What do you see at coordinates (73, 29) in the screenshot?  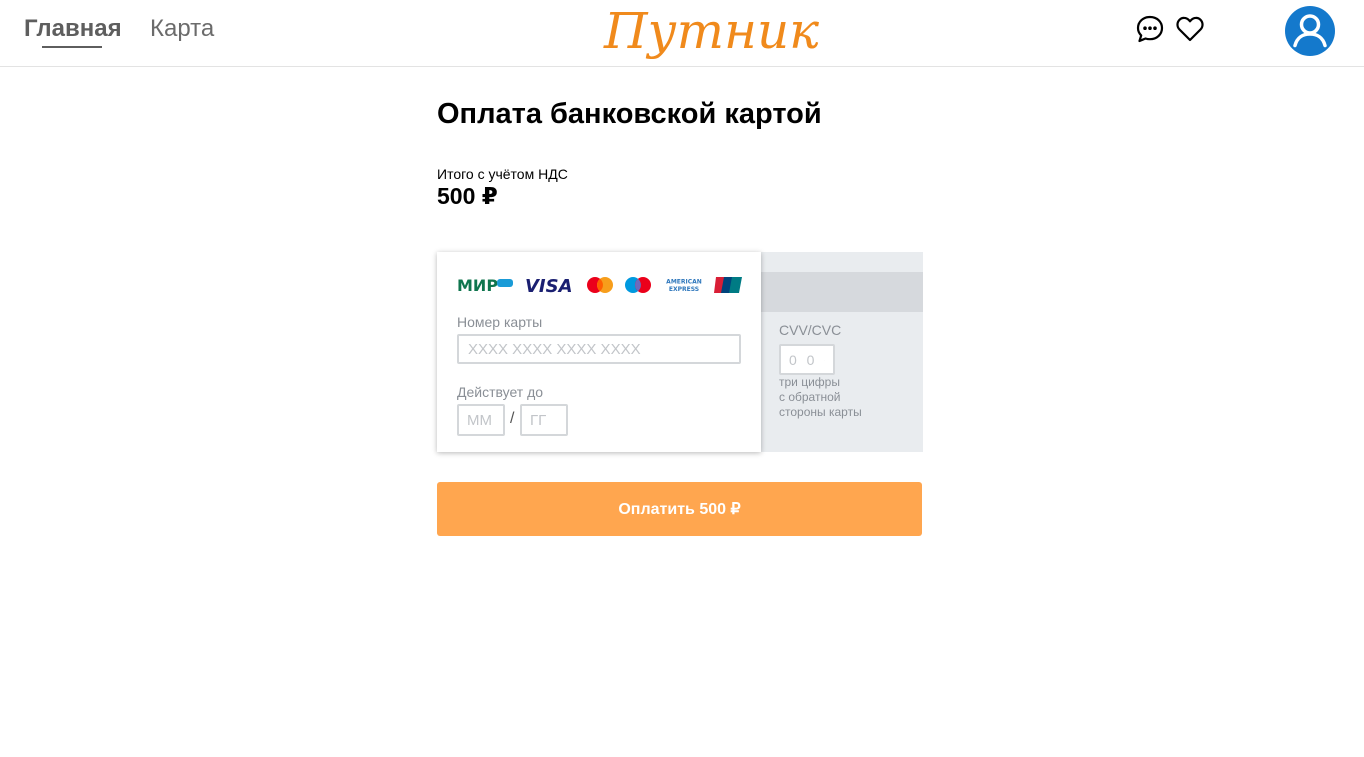 I see `nav-home-link: Главная` at bounding box center [73, 29].